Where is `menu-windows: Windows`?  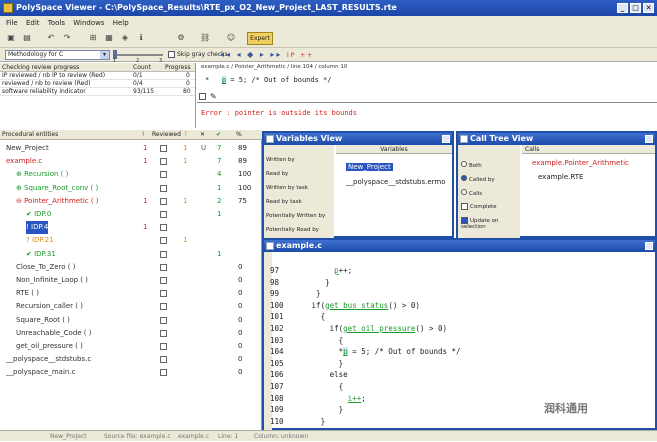 menu-windows: Windows is located at coordinates (88, 23).